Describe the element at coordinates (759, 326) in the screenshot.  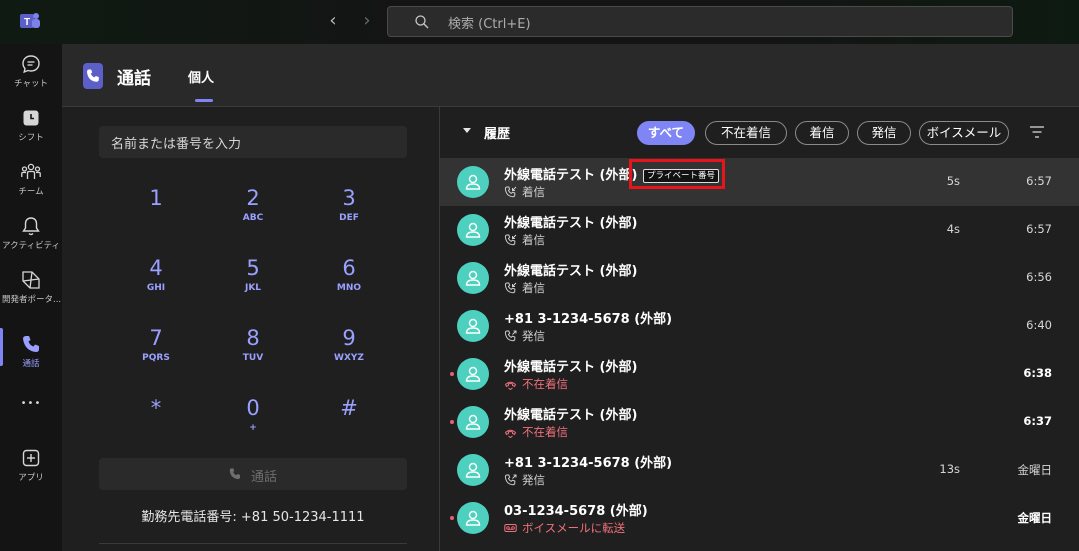
I see `call-history-row: +81 3-1234-5678 (外部) 発信 6:40` at that location.